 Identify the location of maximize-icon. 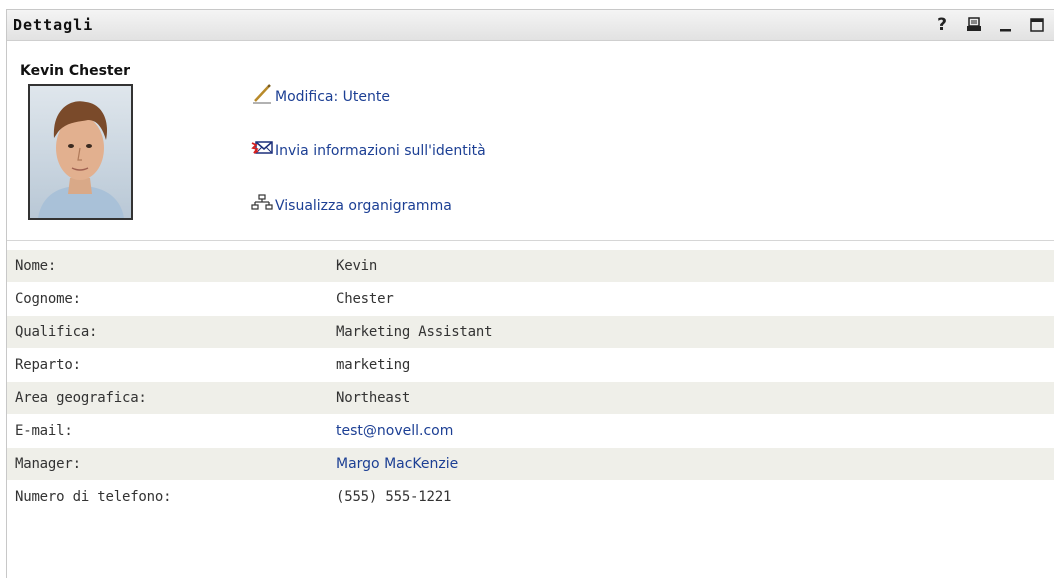
(1037, 25).